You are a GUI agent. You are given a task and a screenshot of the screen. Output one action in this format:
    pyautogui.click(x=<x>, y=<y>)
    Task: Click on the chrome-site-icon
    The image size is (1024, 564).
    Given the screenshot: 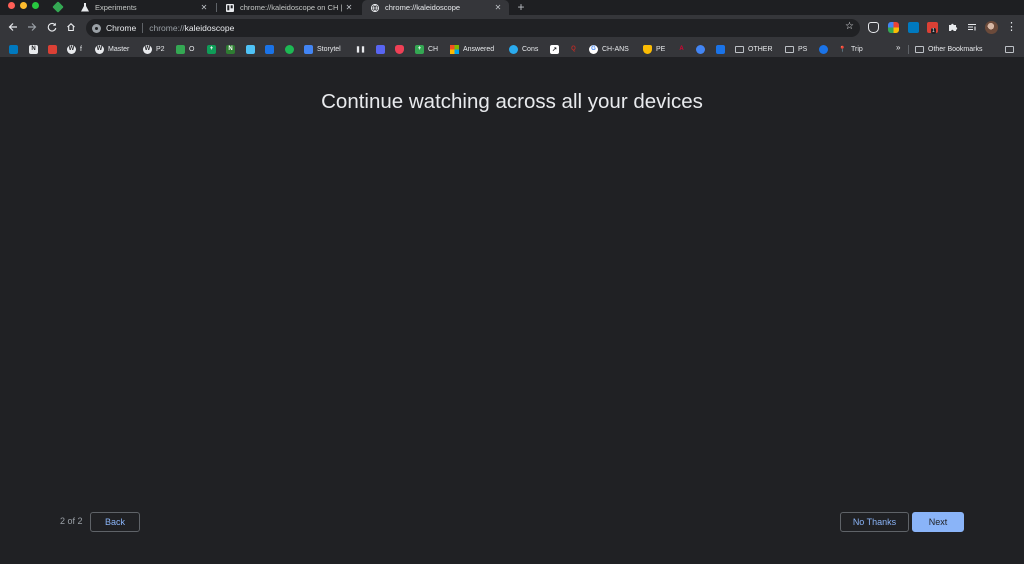 What is the action you would take?
    pyautogui.click(x=96, y=28)
    